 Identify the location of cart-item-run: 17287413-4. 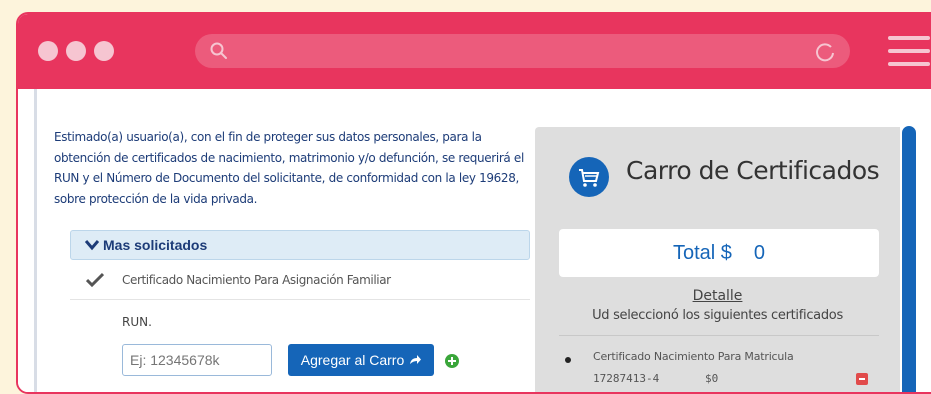
(626, 378).